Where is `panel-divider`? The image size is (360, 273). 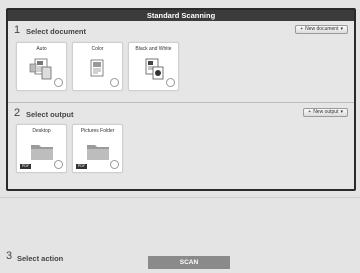
panel-divider is located at coordinates (180, 197).